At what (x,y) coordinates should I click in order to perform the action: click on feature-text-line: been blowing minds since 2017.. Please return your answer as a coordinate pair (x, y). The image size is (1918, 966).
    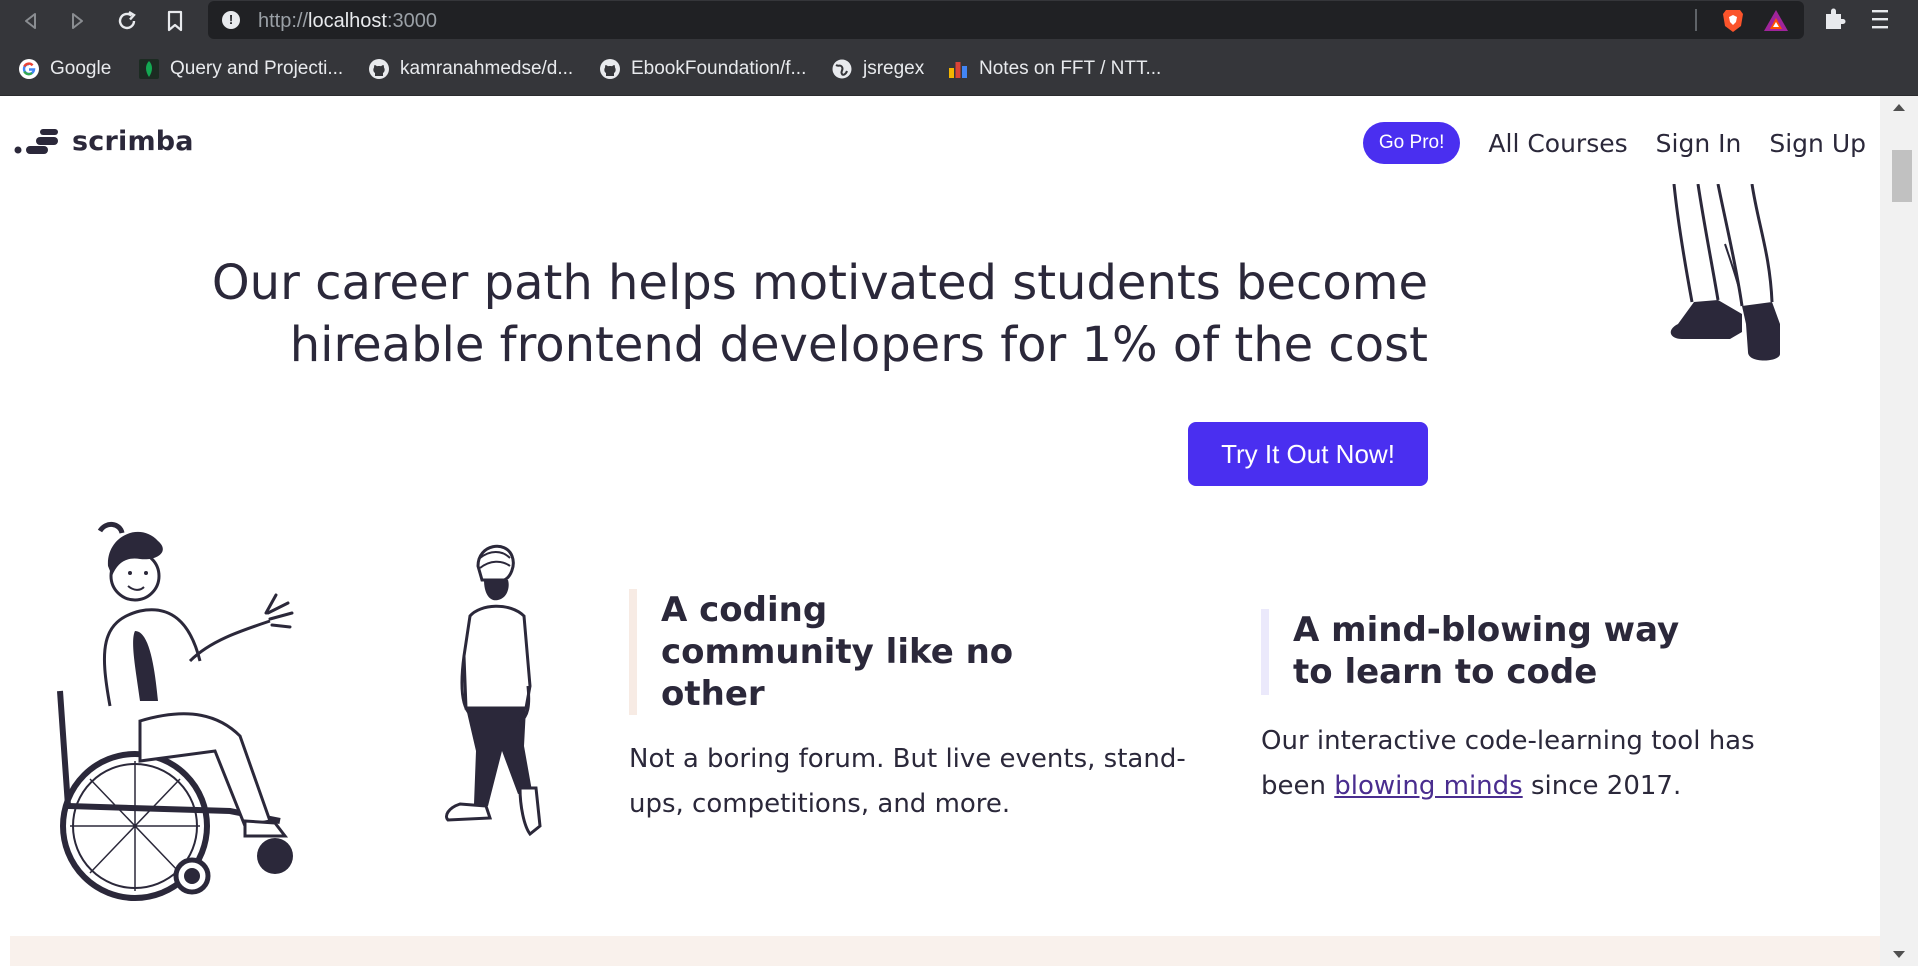
    Looking at the image, I should click on (1471, 786).